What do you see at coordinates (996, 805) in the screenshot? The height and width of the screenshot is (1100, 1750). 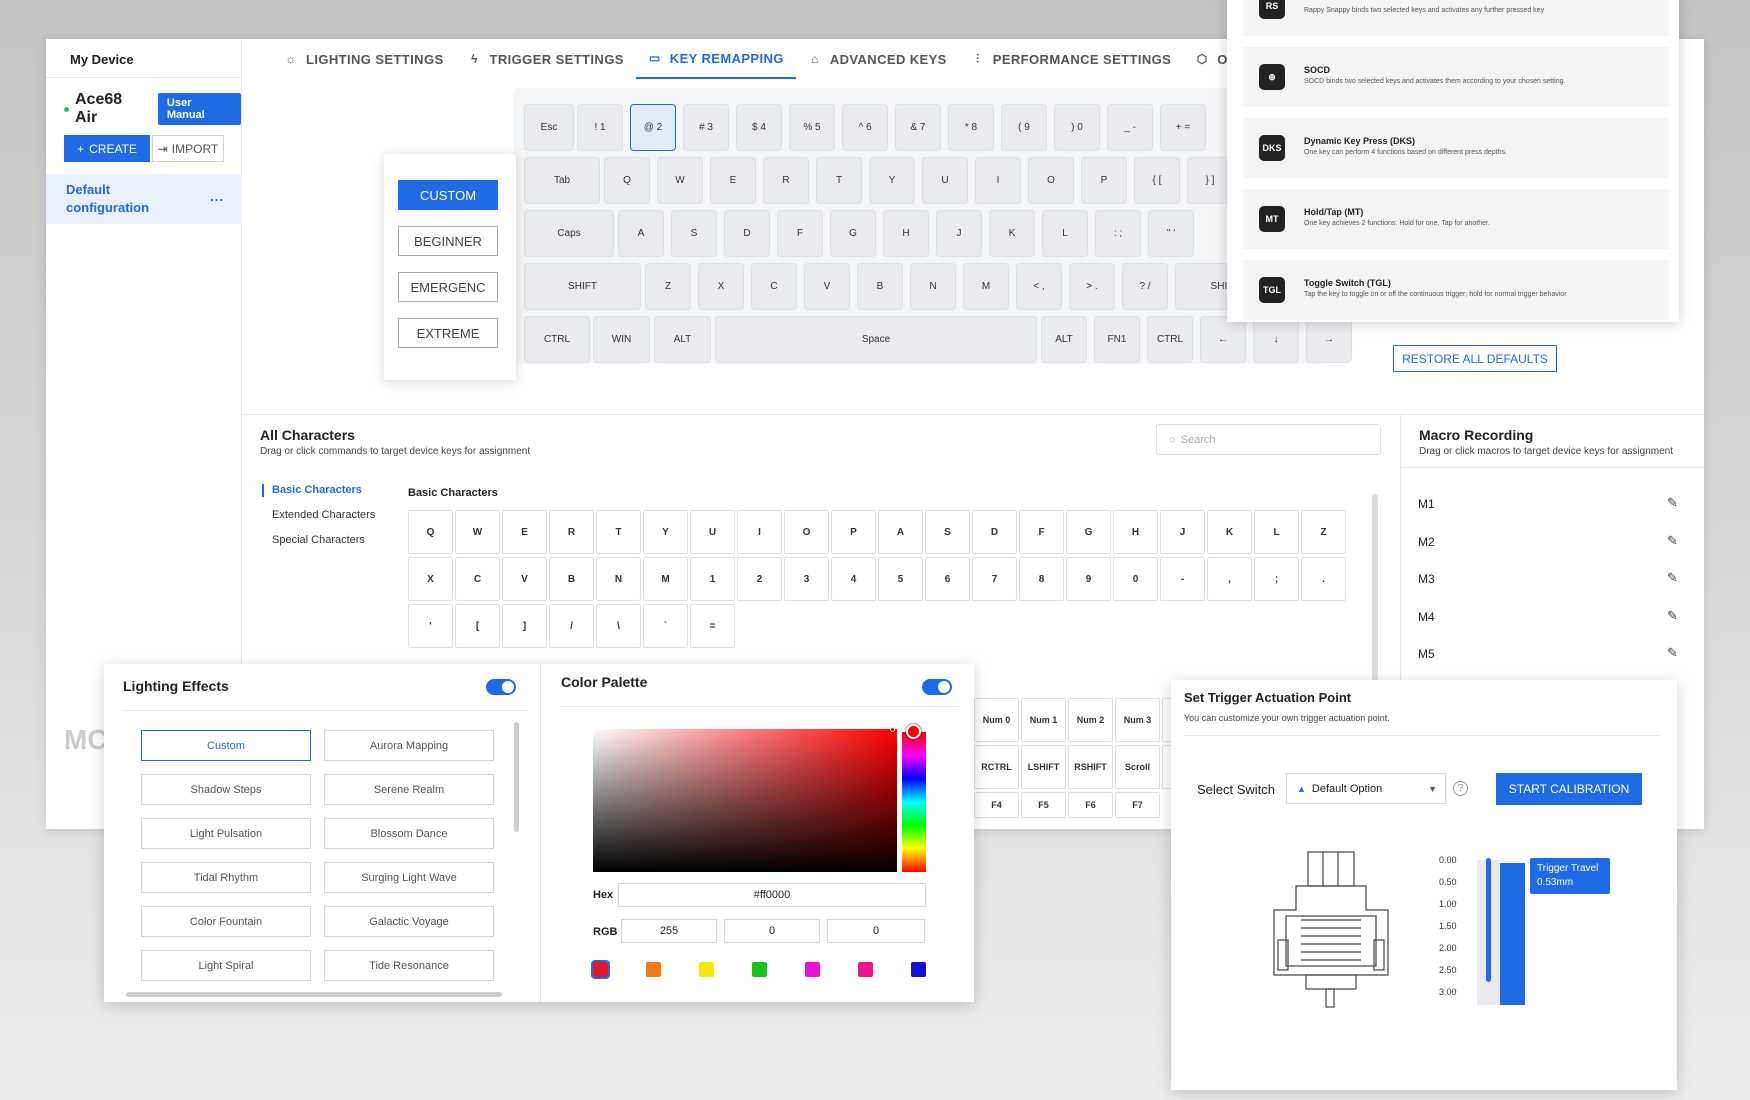 I see `char-key-extra: F4` at bounding box center [996, 805].